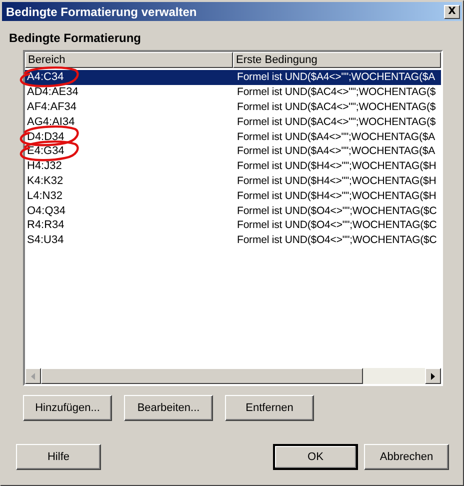  What do you see at coordinates (45, 180) in the screenshot?
I see `range-cell-text: K4:K32` at bounding box center [45, 180].